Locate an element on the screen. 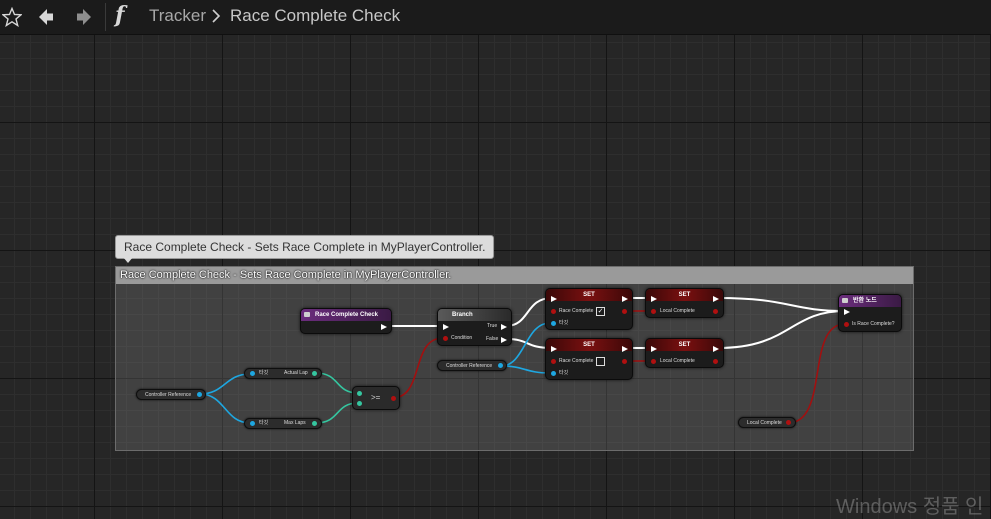 The height and width of the screenshot is (519, 991). condition-label: Condition is located at coordinates (462, 338).